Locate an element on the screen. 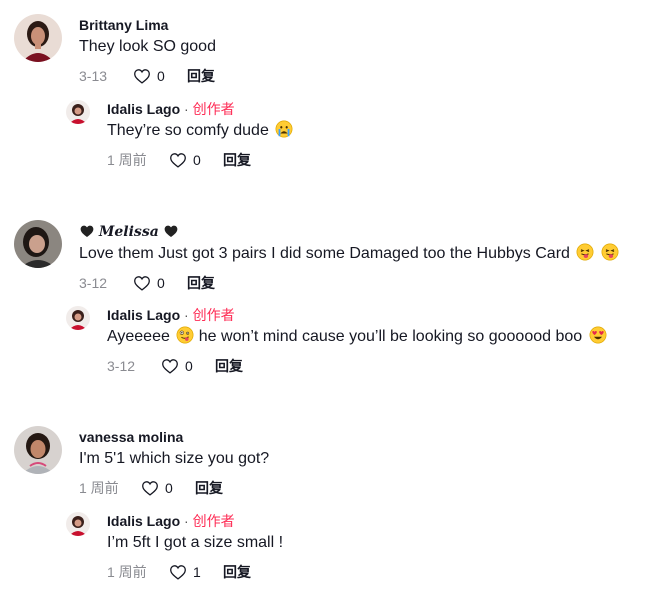 The image size is (666, 592). reply-time: 3-12 is located at coordinates (121, 366).